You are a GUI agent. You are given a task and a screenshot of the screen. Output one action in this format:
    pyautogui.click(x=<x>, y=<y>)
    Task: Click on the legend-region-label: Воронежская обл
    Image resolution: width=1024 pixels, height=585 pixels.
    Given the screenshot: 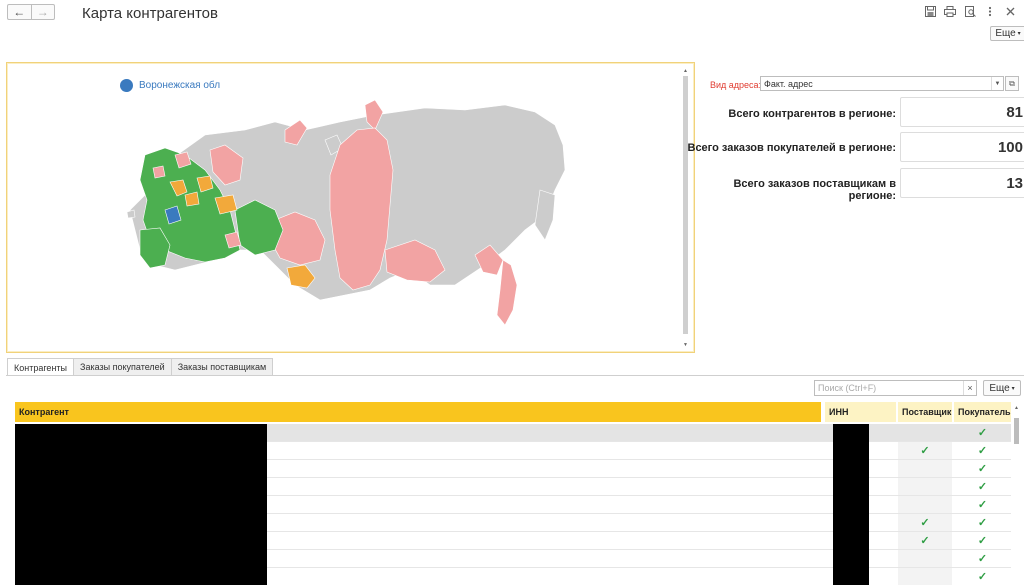 What is the action you would take?
    pyautogui.click(x=180, y=85)
    